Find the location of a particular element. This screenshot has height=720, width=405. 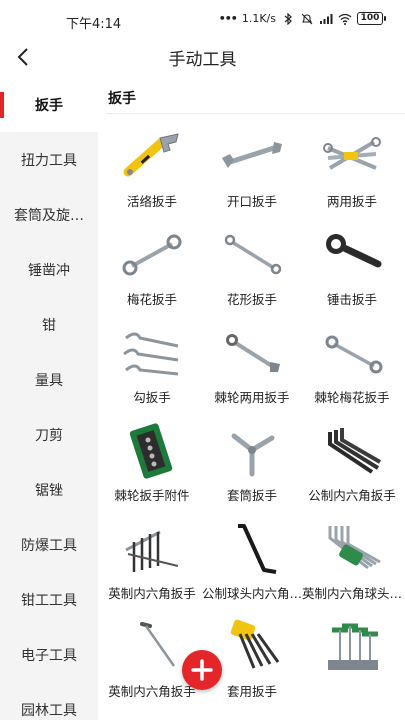

product-ratchet-accessories: 棘轮扳手附件 is located at coordinates (152, 464).